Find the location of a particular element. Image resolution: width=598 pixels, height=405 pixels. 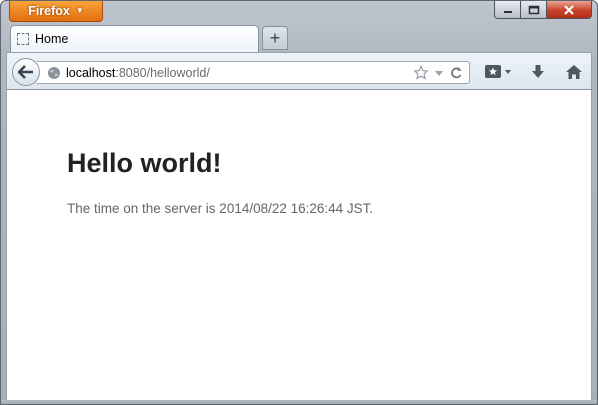

back-button is located at coordinates (26, 72).